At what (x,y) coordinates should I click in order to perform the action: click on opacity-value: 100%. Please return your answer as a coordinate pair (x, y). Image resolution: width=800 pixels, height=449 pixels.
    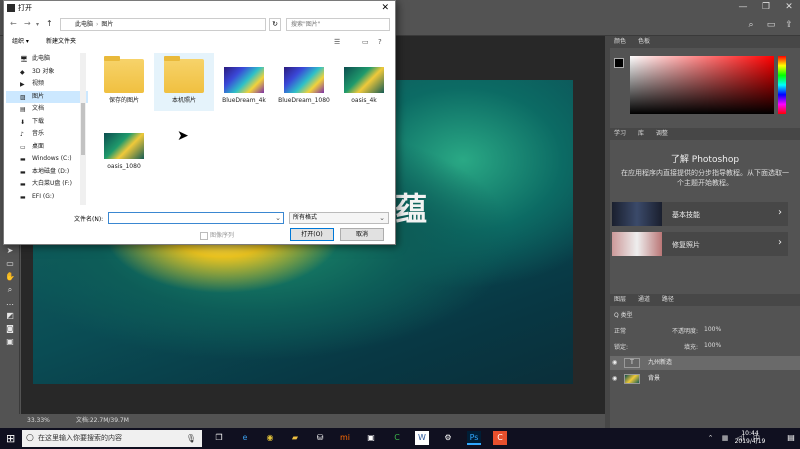
    Looking at the image, I should click on (712, 329).